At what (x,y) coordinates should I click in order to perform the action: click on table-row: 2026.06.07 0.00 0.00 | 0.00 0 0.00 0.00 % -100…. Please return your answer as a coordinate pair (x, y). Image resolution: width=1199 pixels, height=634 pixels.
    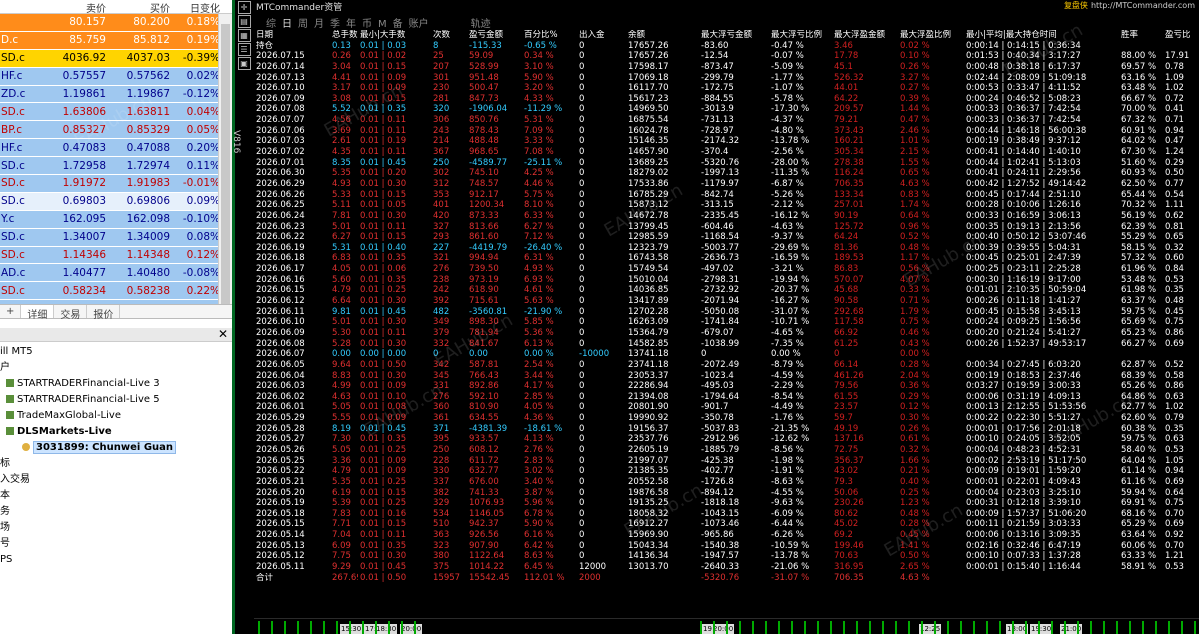
    Looking at the image, I should click on (726, 354).